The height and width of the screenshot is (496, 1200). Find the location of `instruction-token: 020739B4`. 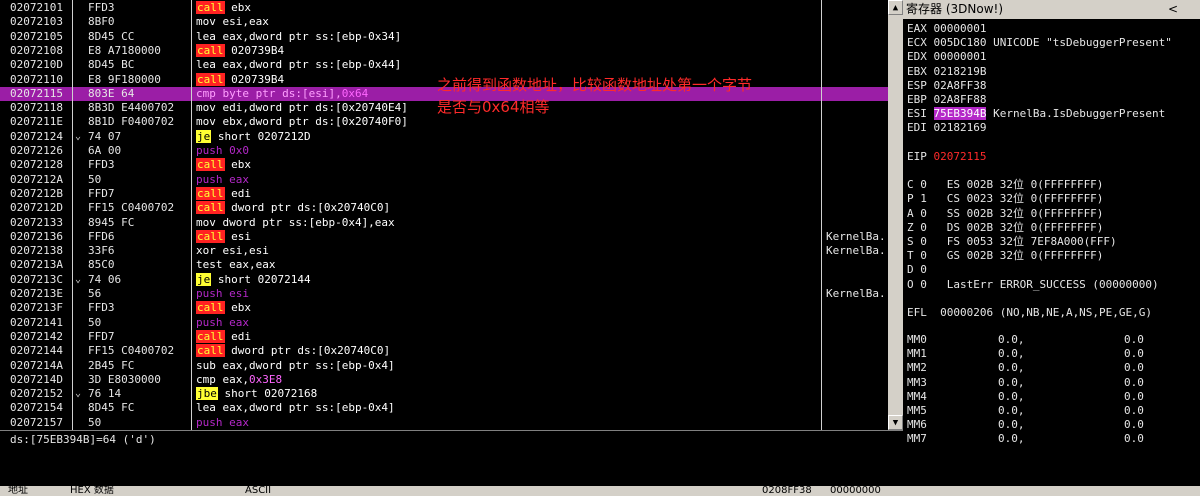

instruction-token: 020739B4 is located at coordinates (258, 79).